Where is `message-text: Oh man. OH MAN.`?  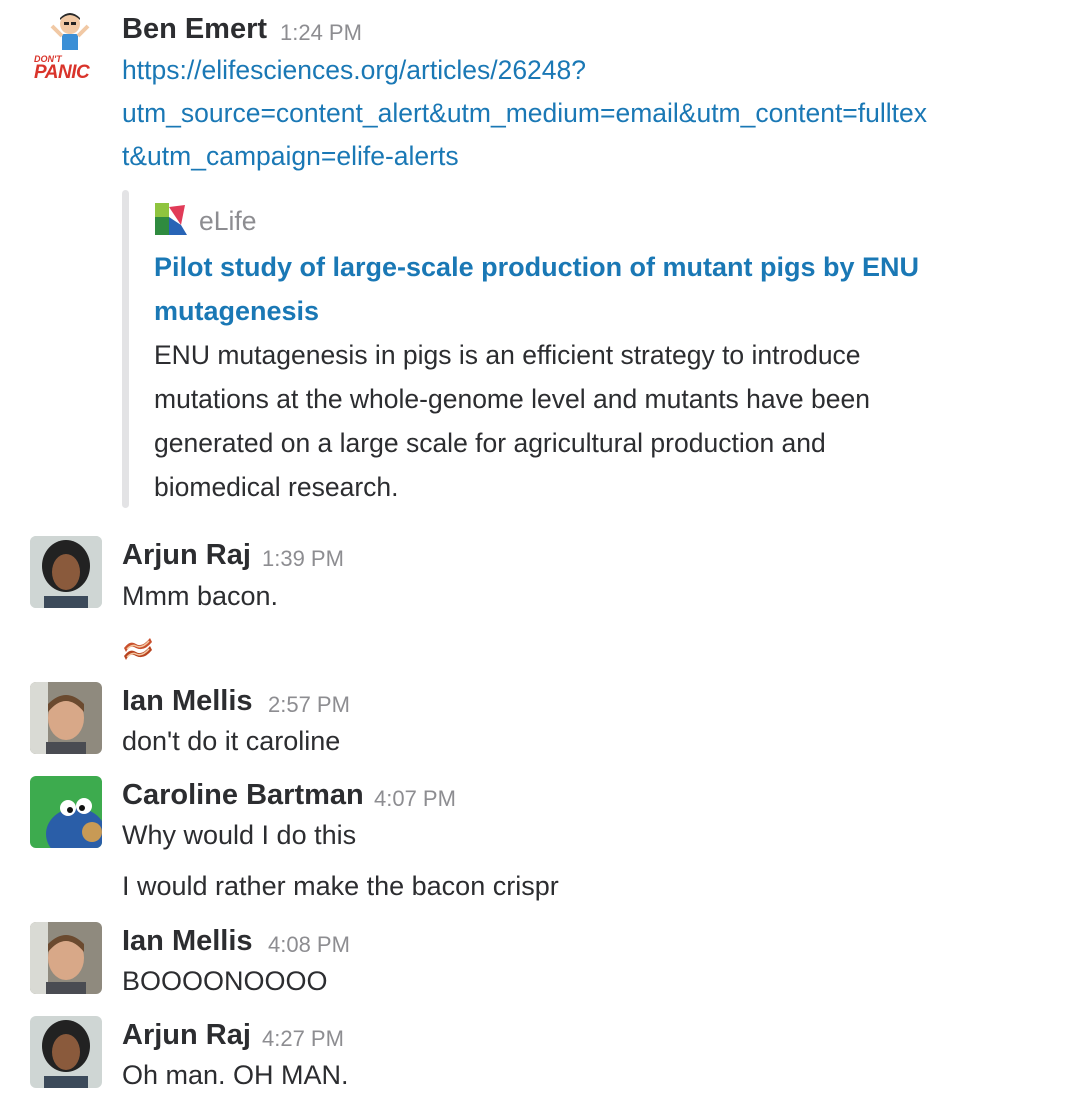 message-text: Oh man. OH MAN. is located at coordinates (235, 1075).